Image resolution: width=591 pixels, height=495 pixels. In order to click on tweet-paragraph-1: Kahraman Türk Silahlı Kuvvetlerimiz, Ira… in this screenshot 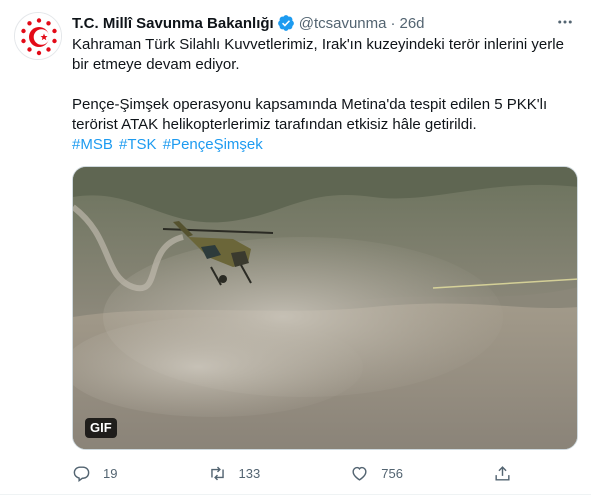, I will do `click(318, 54)`.